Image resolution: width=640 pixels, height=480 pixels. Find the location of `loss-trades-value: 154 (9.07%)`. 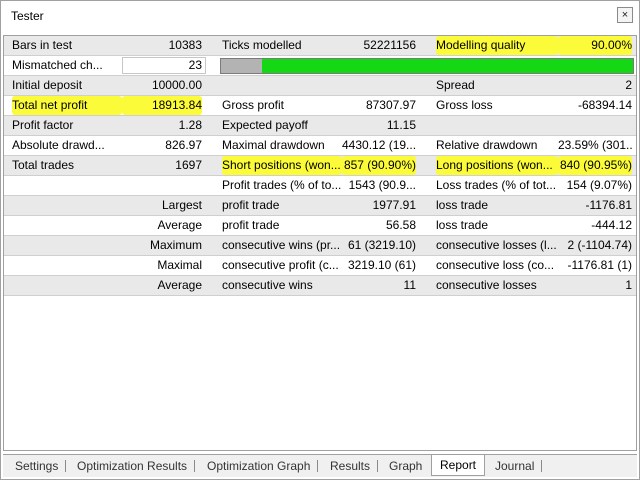

loss-trades-value: 154 (9.07%) is located at coordinates (599, 185).